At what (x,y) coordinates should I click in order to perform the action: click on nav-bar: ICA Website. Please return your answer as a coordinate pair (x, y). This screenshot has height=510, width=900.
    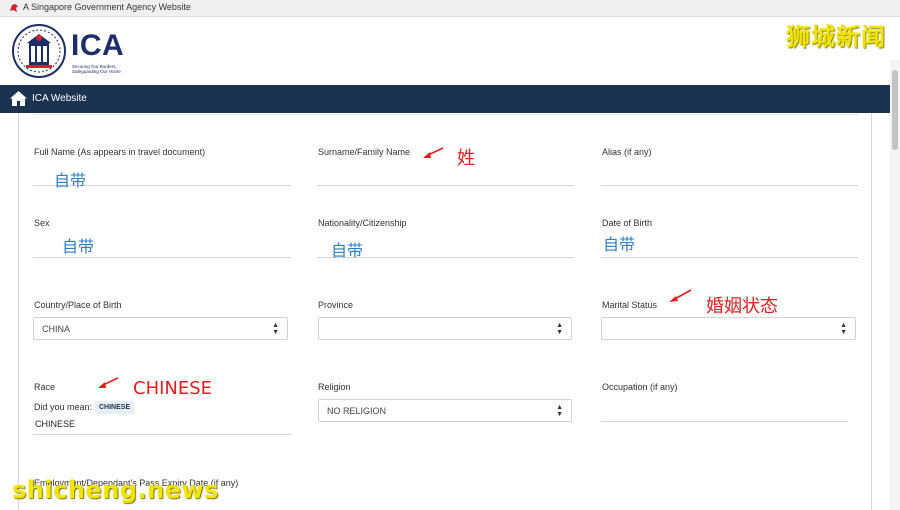
    Looking at the image, I should click on (445, 99).